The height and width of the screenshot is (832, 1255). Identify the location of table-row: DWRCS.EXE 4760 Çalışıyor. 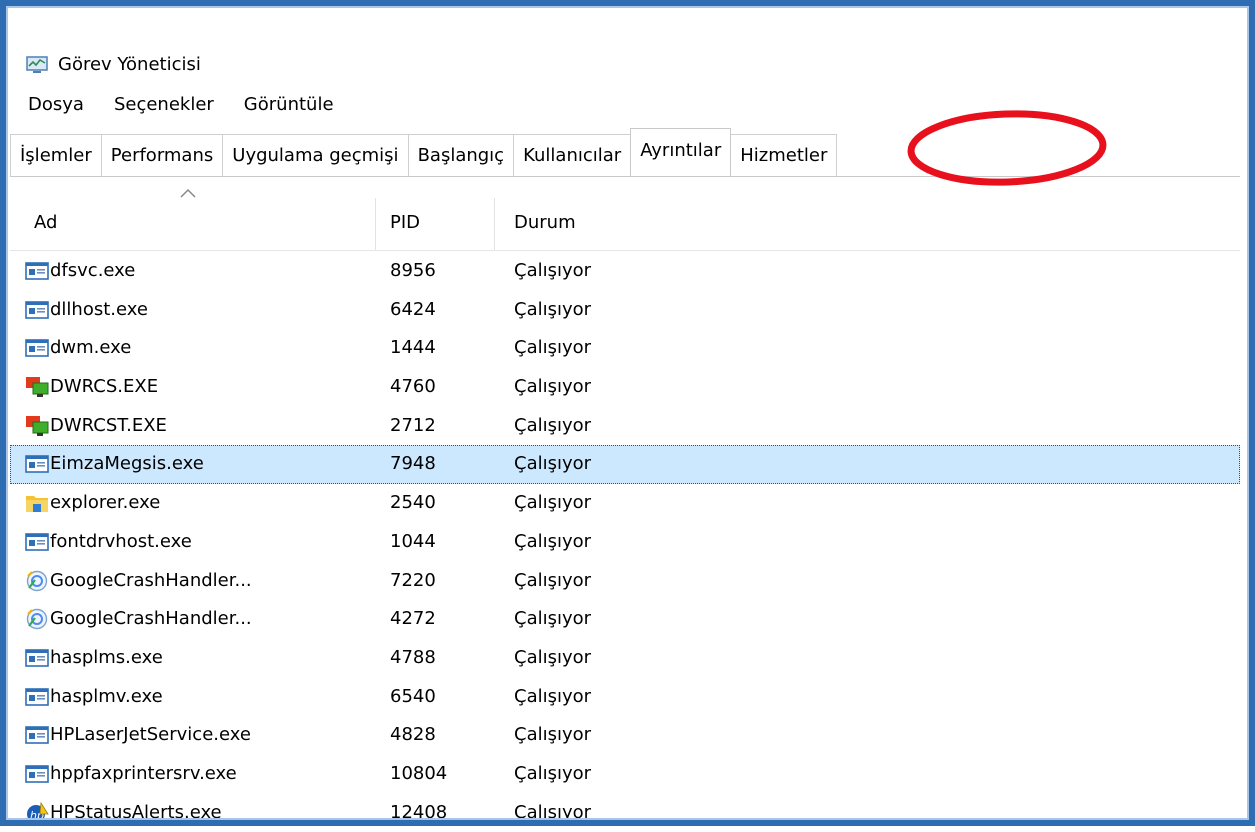
(625, 387).